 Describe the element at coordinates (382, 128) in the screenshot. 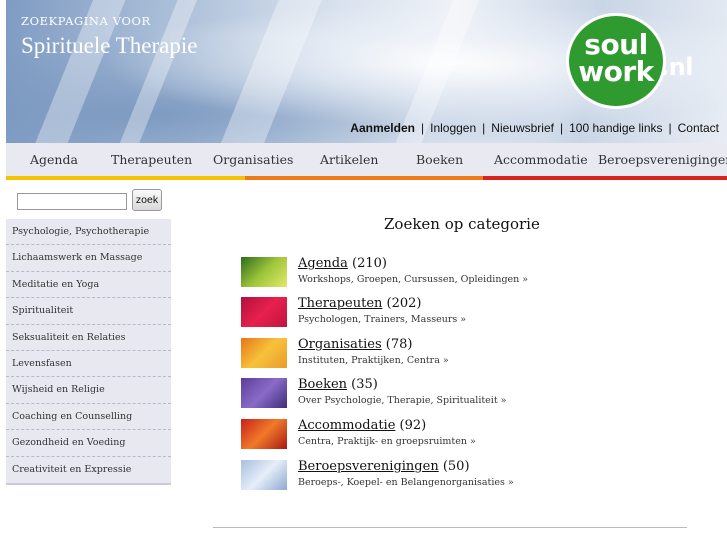

I see `top-link-aanmelden: Aanmelden` at that location.